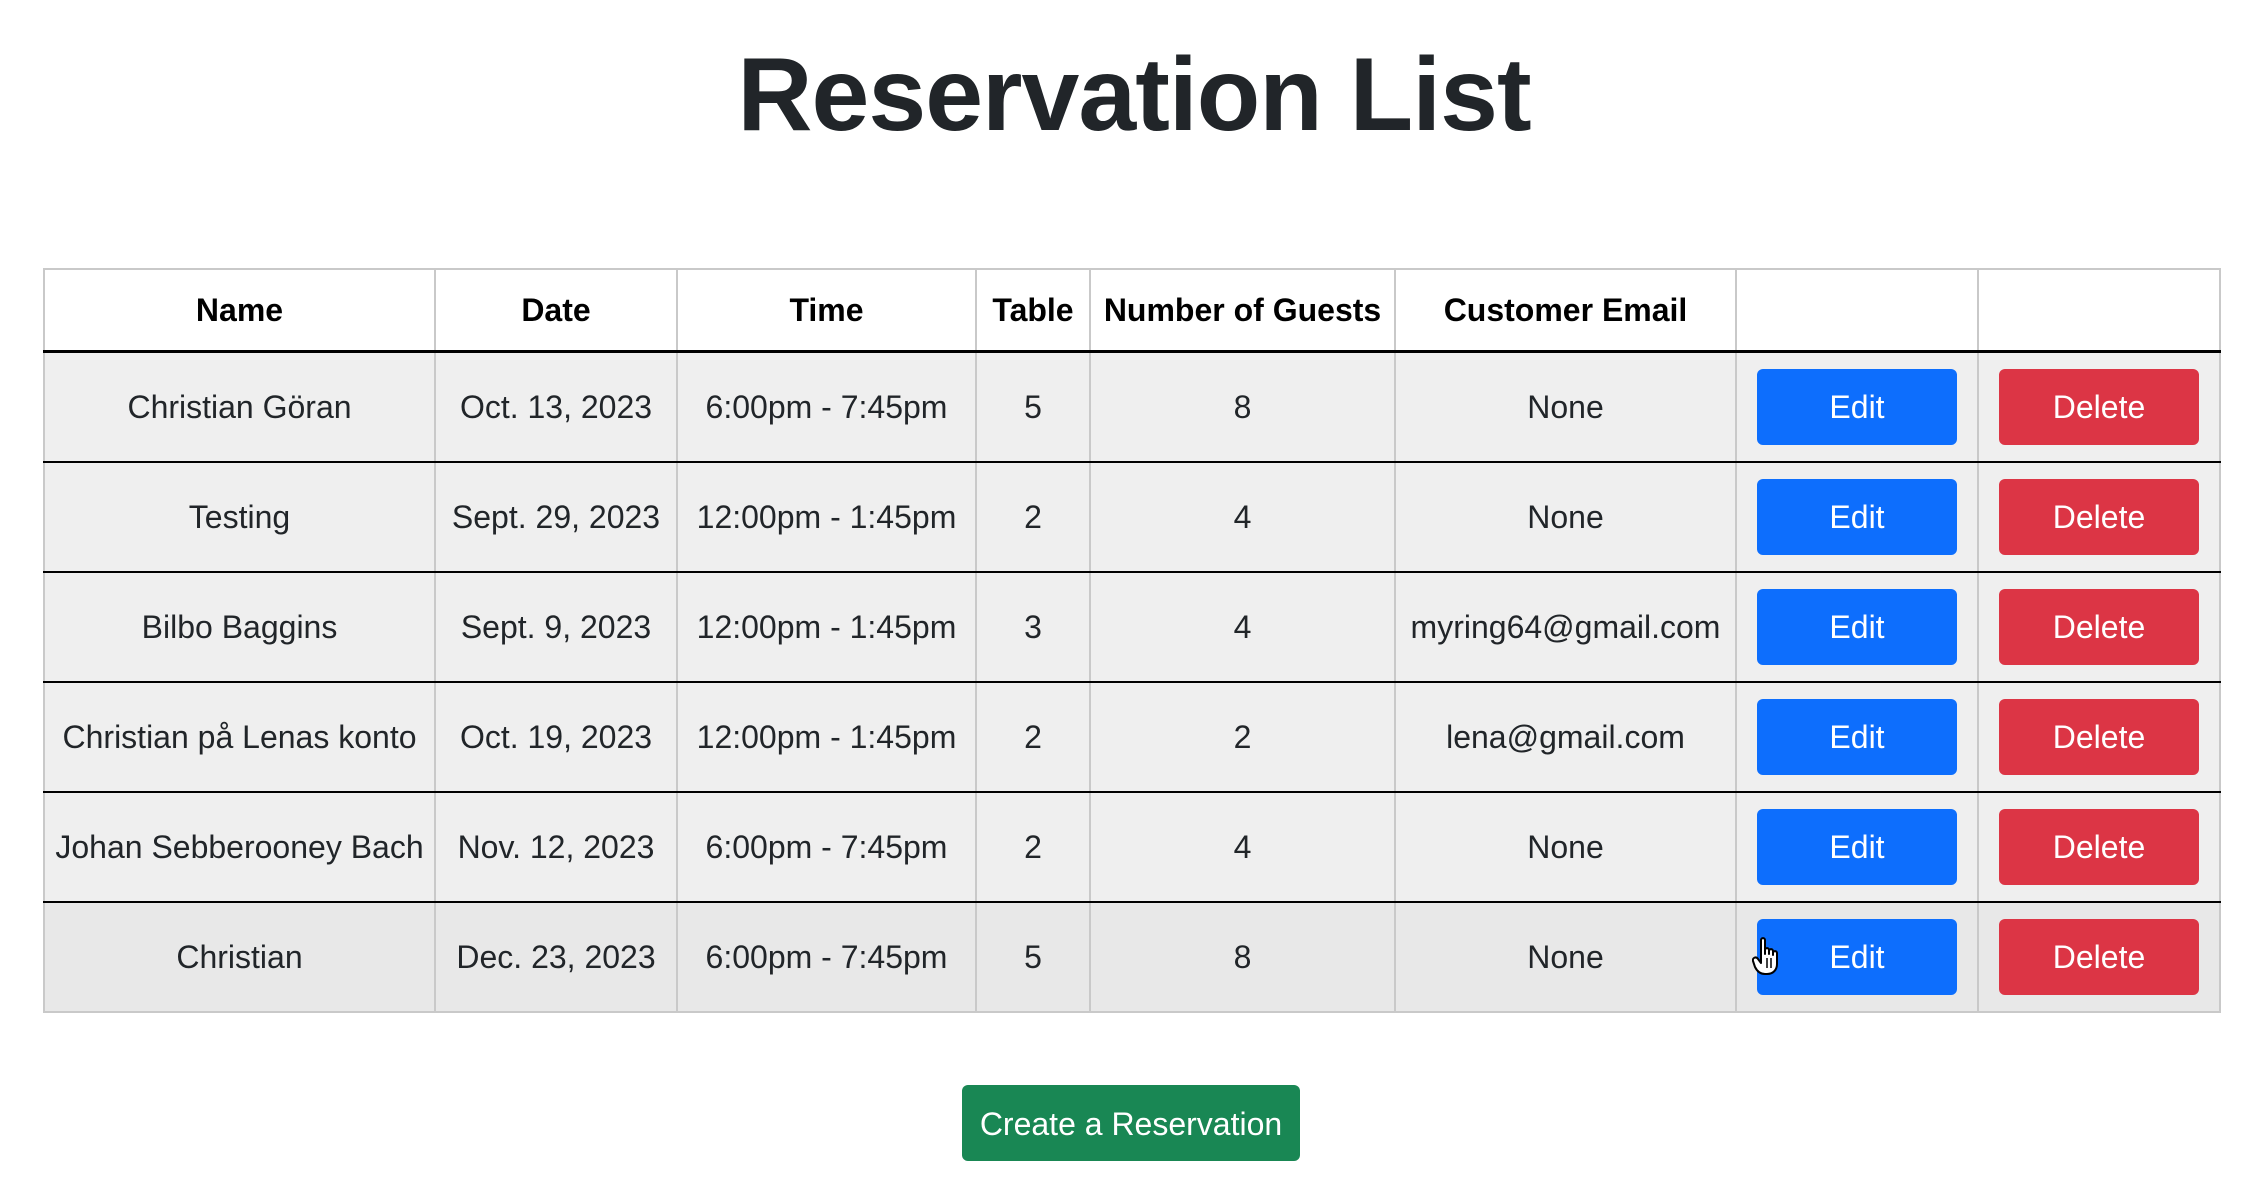 This screenshot has width=2268, height=1198. Describe the element at coordinates (1134, 95) in the screenshot. I see `page-title: Reservation List` at that location.